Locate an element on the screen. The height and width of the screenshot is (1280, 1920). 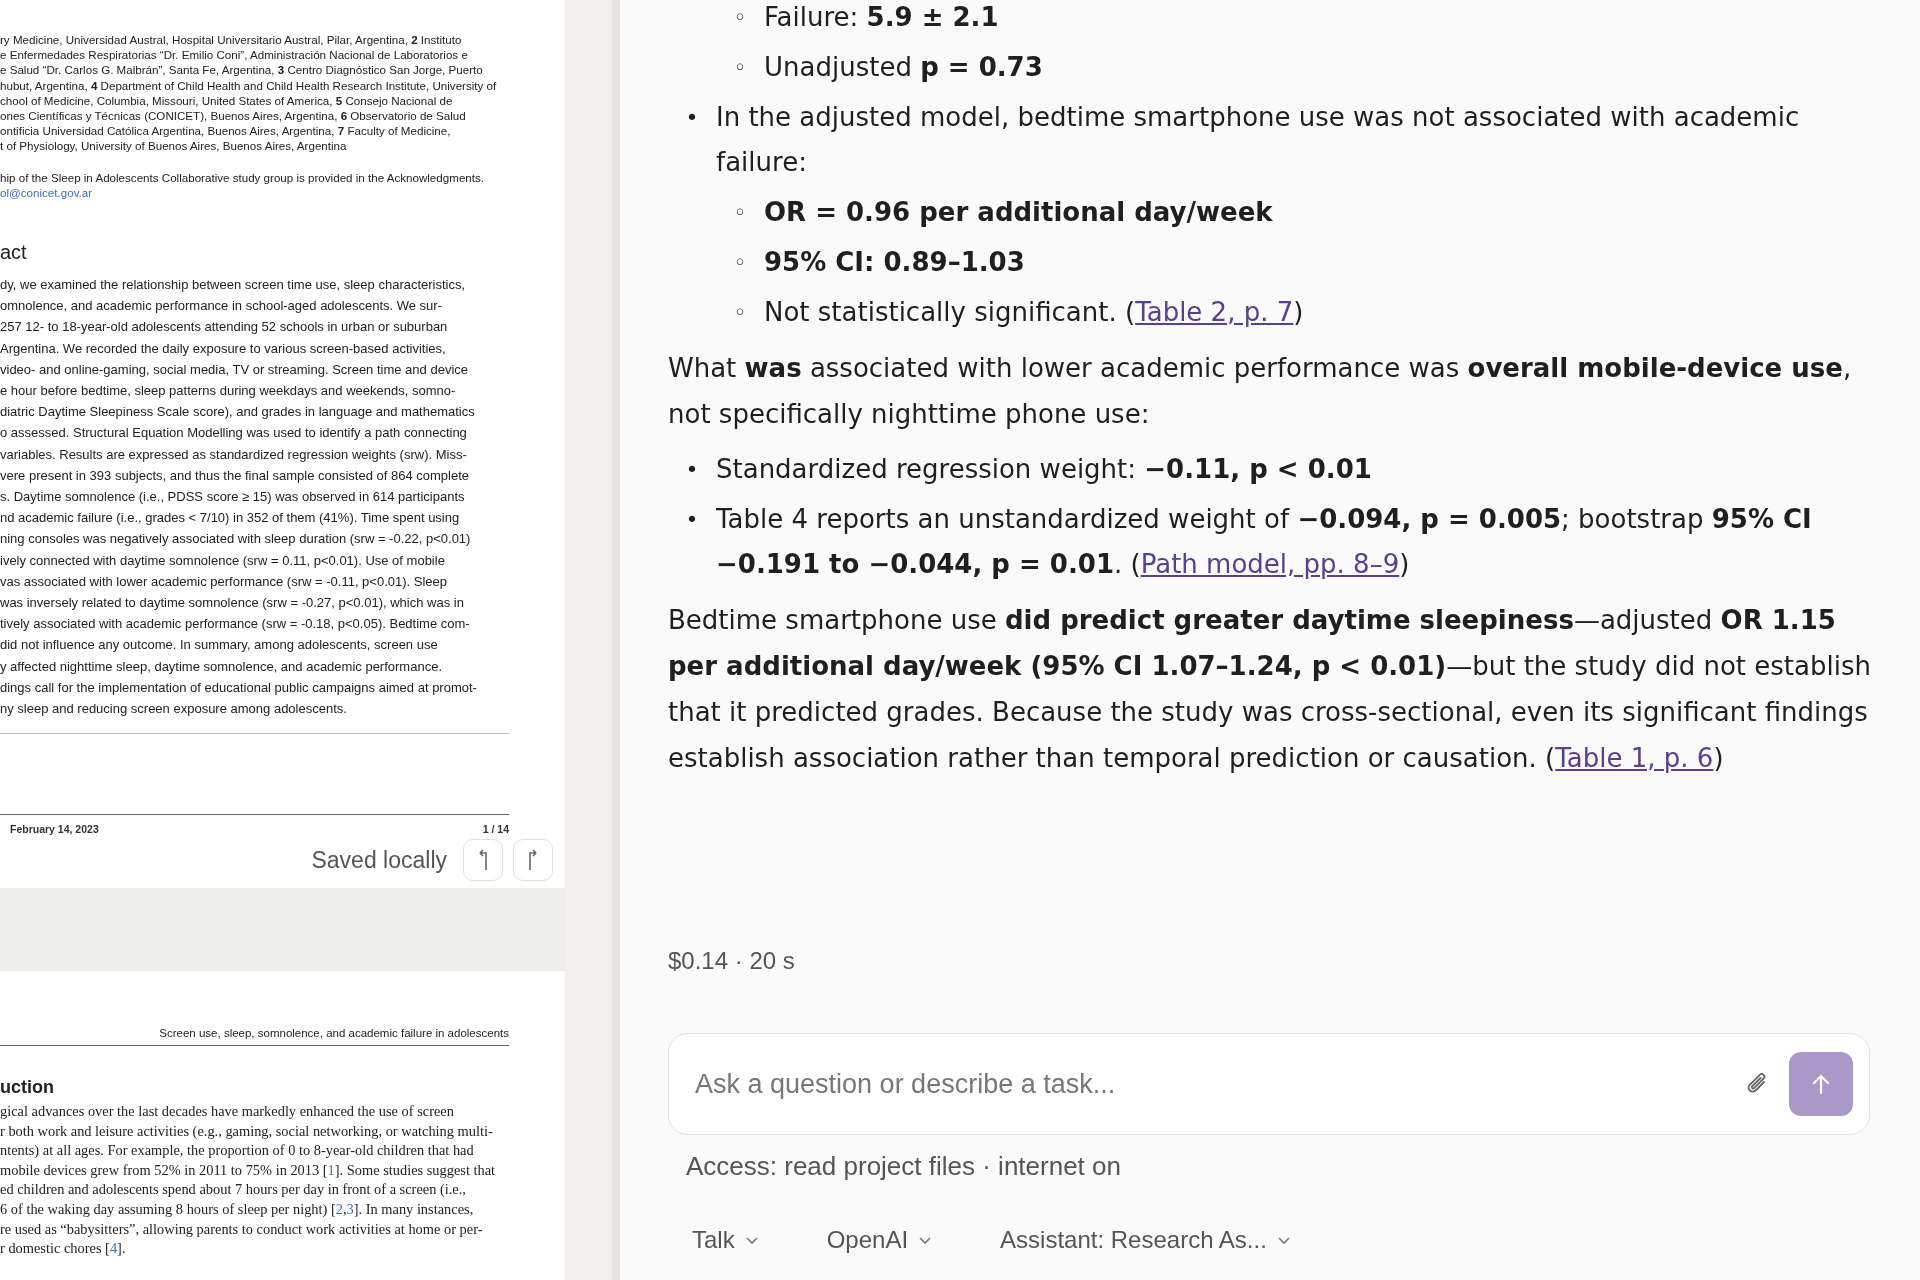
dropdown-selector: OpenAI is located at coordinates (879, 1240).